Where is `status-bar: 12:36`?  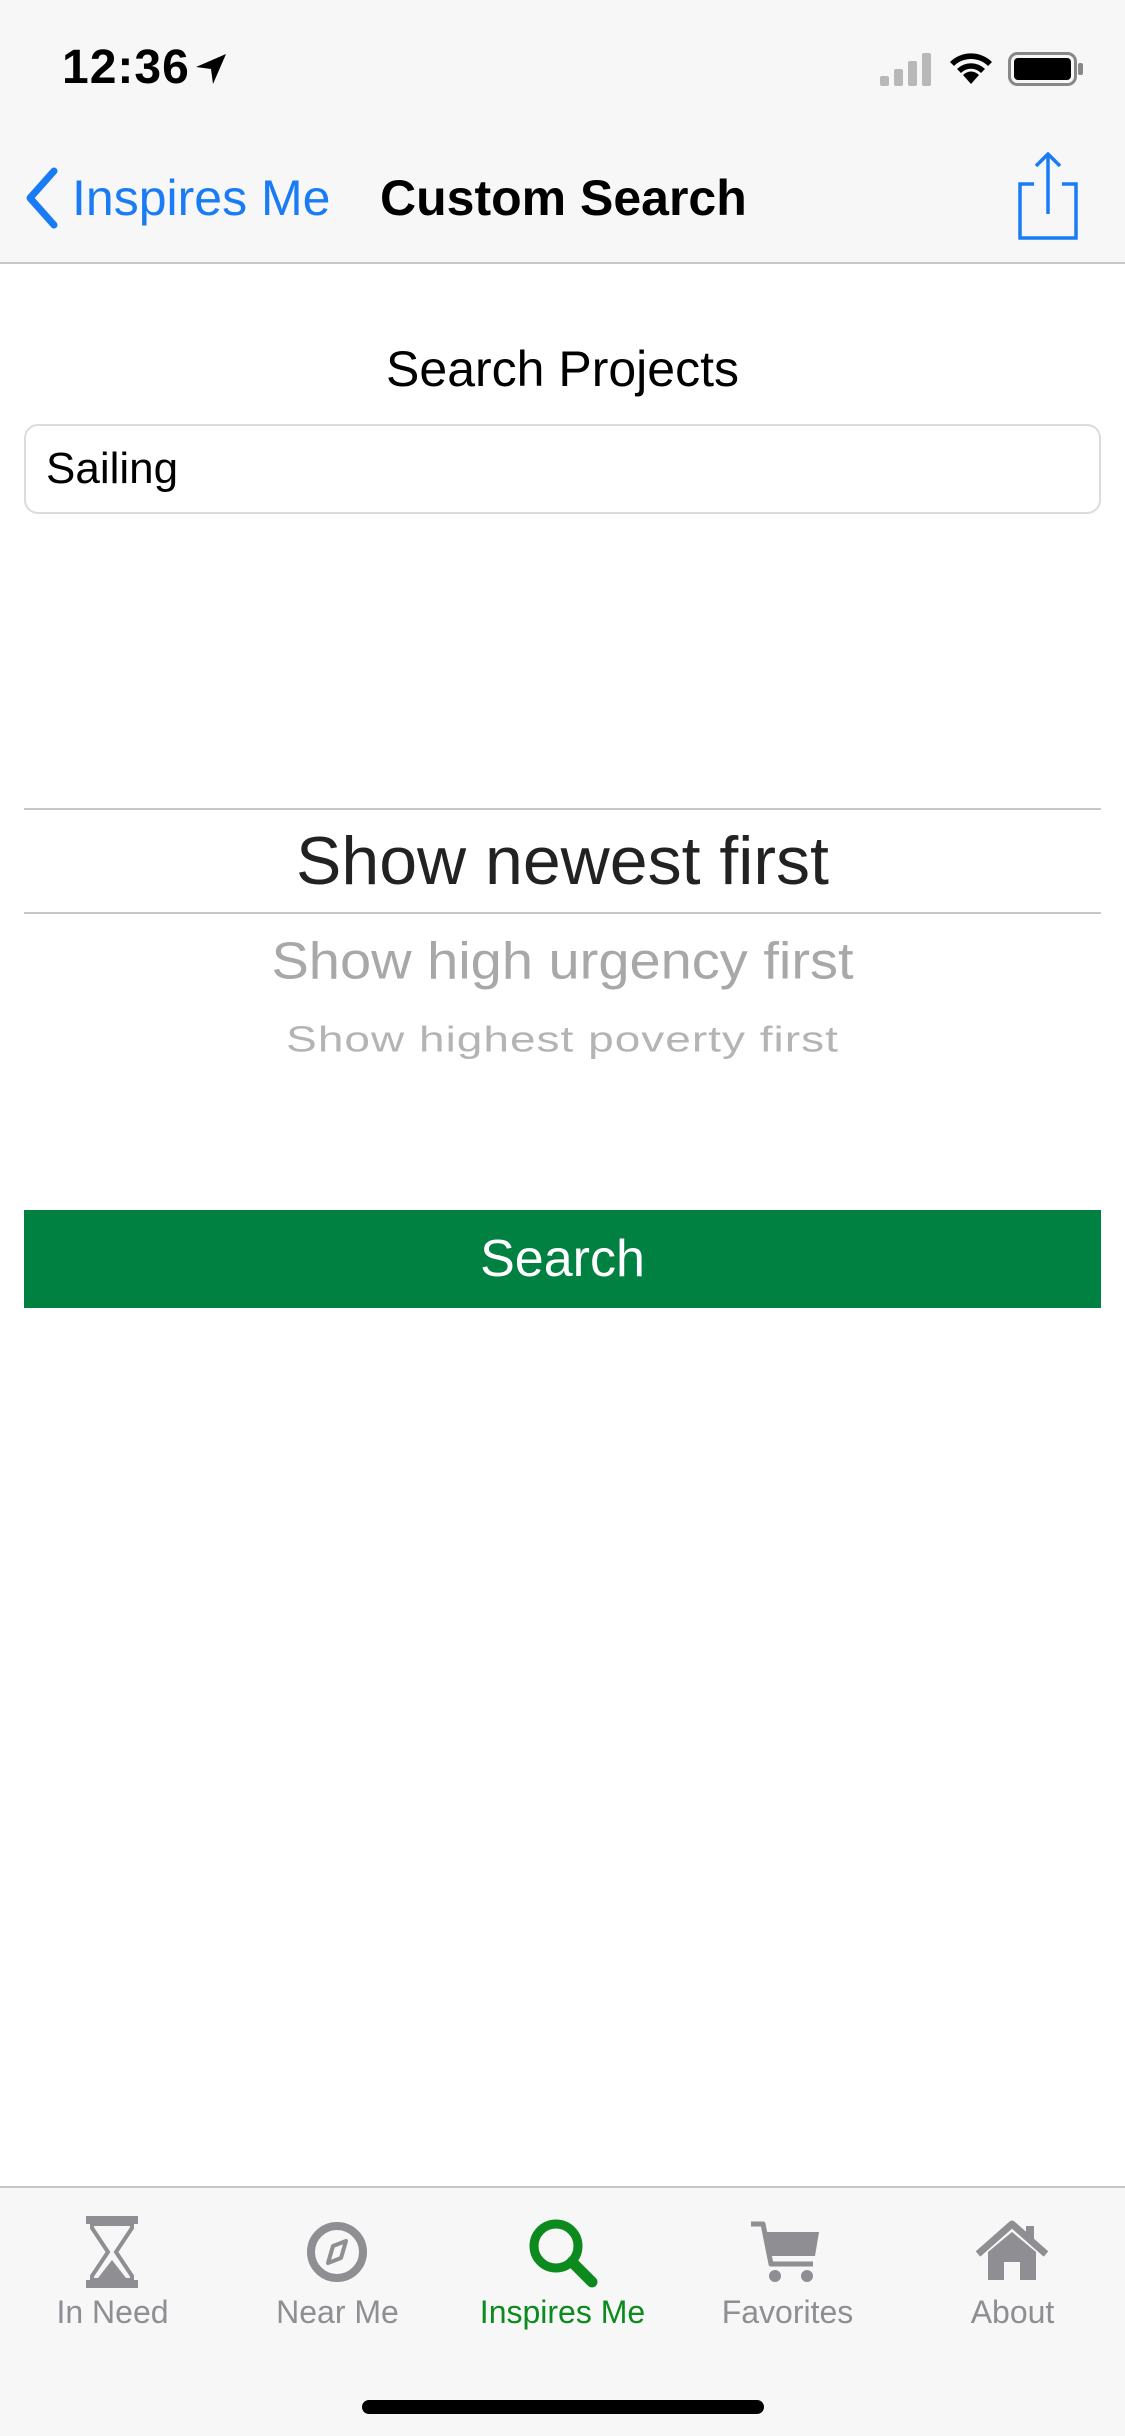 status-bar: 12:36 is located at coordinates (562, 66).